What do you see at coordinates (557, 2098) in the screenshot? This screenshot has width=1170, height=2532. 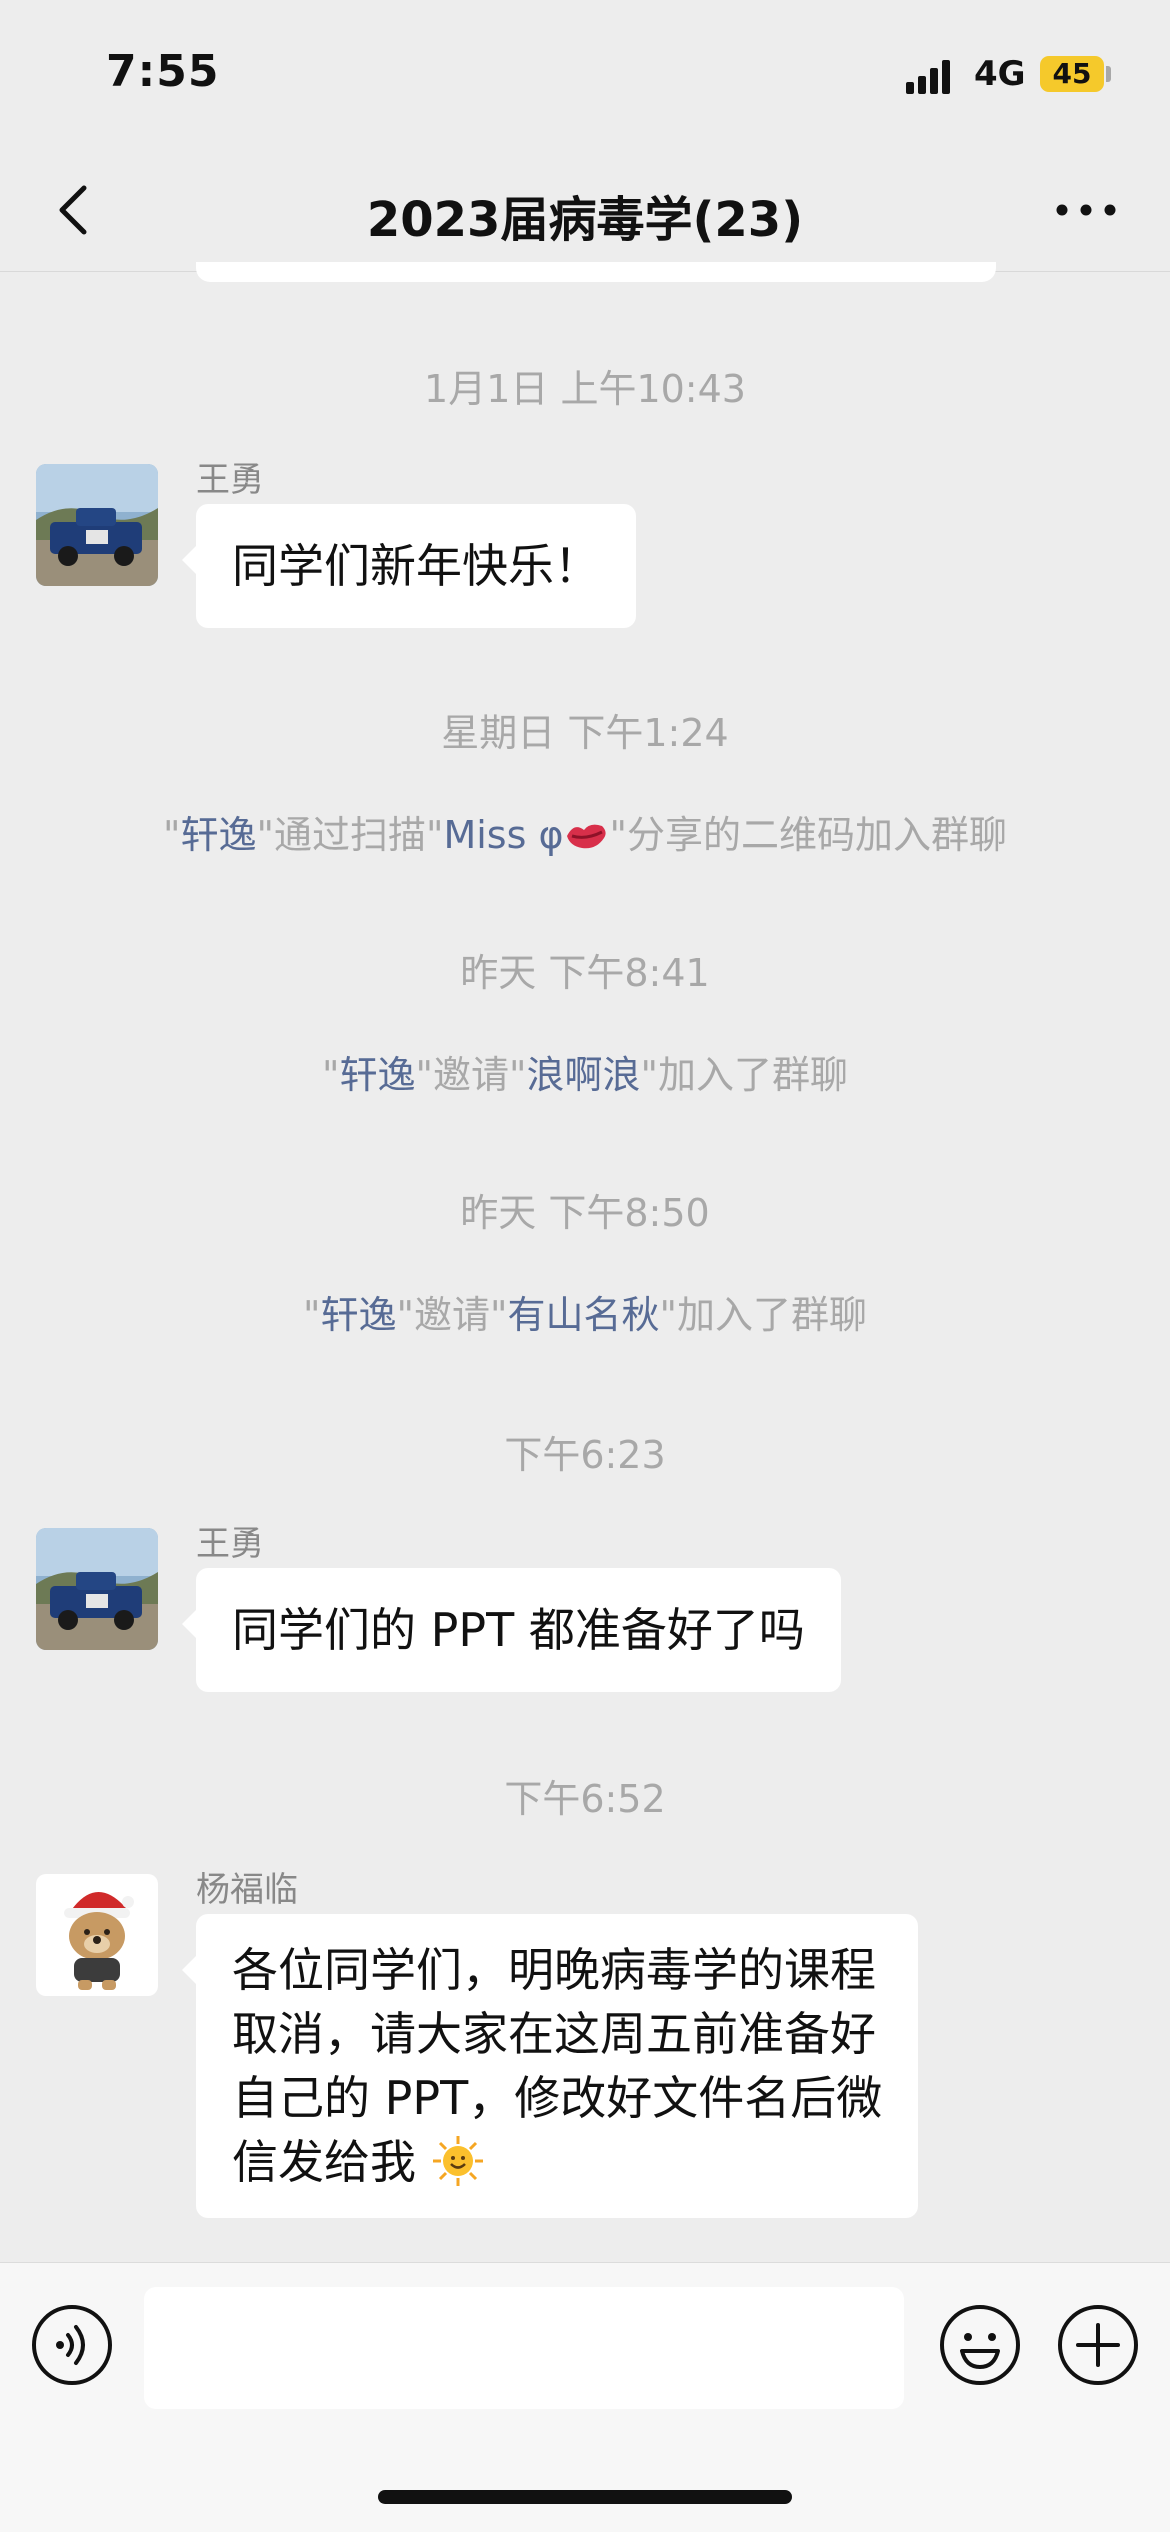 I see `message-text-line: 自己的 PPT，修改好文件名后微` at bounding box center [557, 2098].